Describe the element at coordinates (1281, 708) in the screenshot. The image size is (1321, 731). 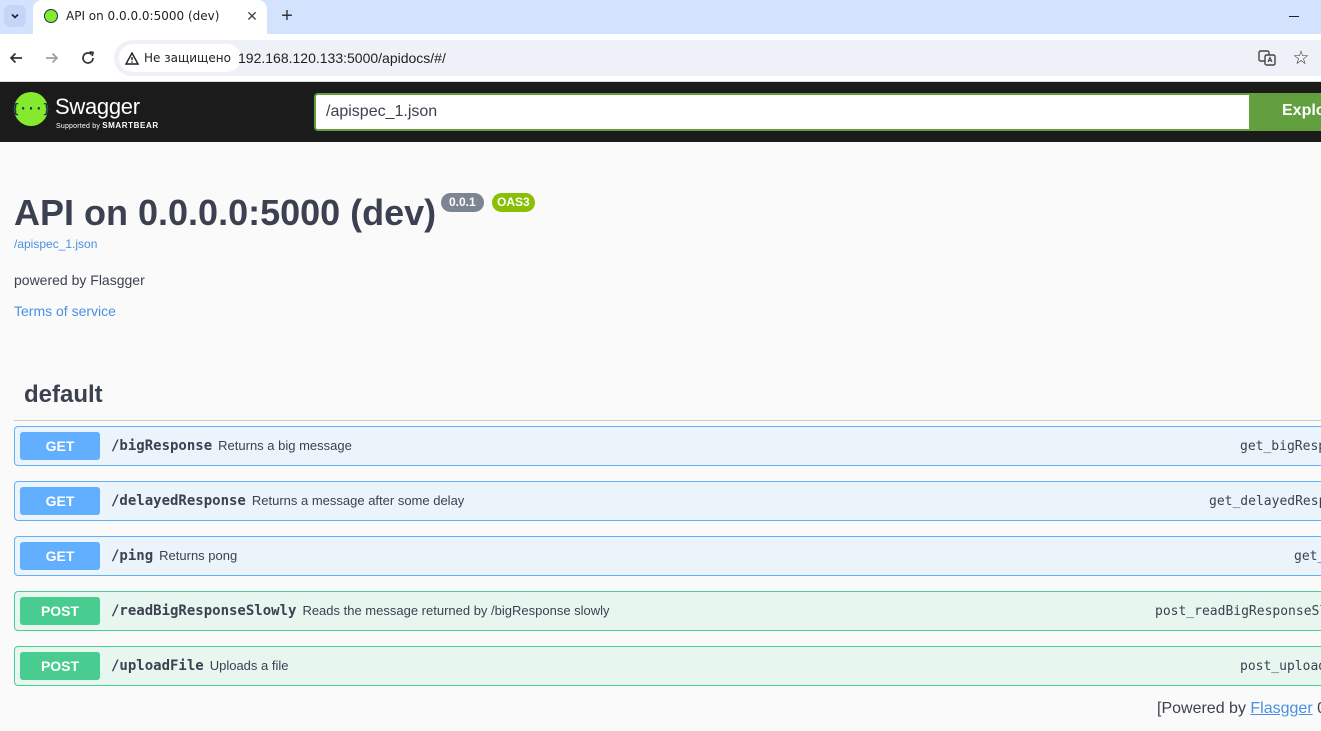
I see `flasgger-link: Flasgger` at that location.